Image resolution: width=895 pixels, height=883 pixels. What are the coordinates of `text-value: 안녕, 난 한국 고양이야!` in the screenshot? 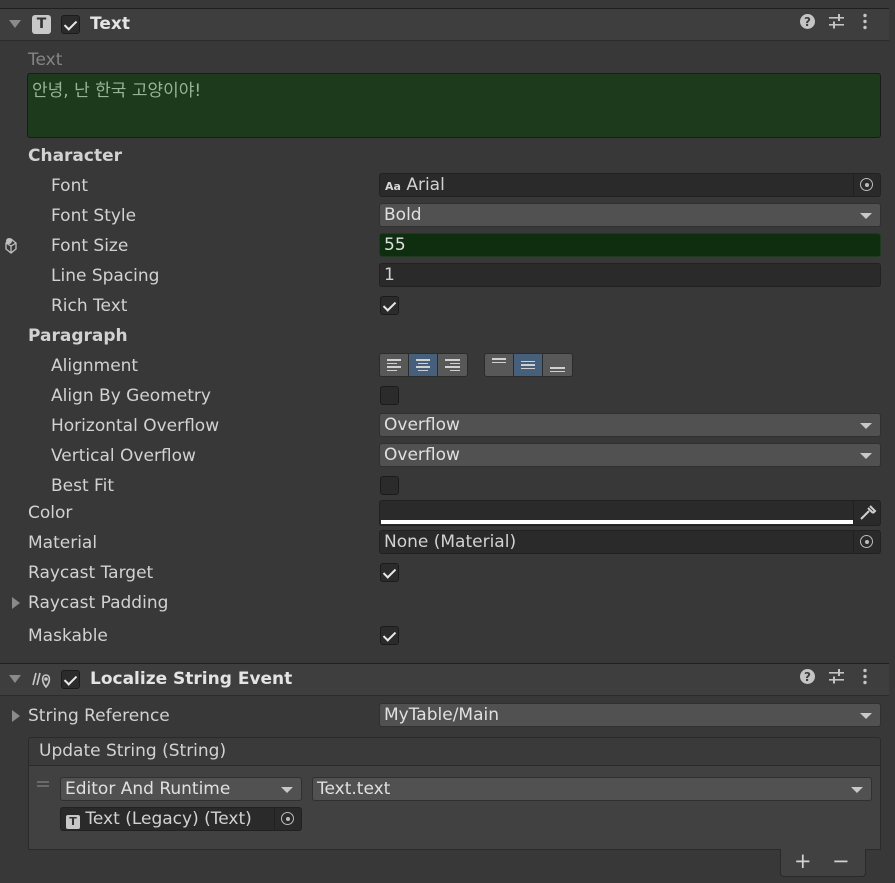 It's located at (117, 91).